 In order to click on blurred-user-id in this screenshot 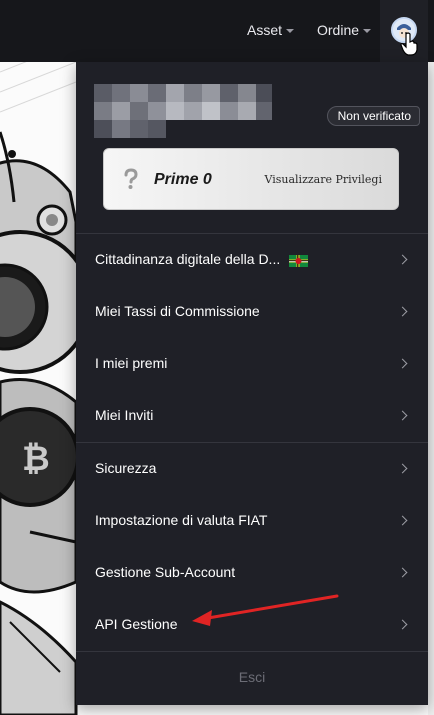, I will do `click(183, 112)`.